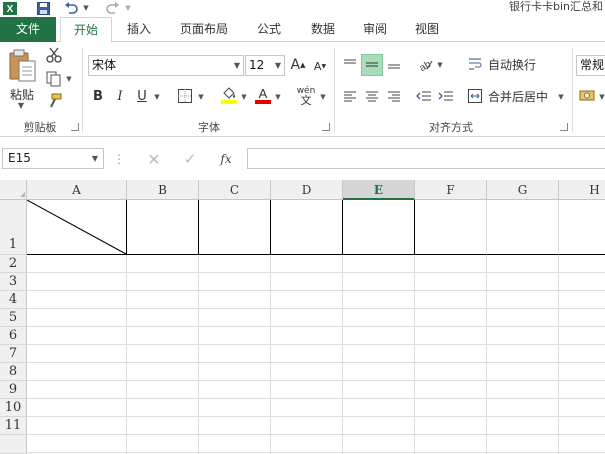 The width and height of the screenshot is (605, 454). What do you see at coordinates (190, 159) in the screenshot?
I see `enter-icon: ✓` at bounding box center [190, 159].